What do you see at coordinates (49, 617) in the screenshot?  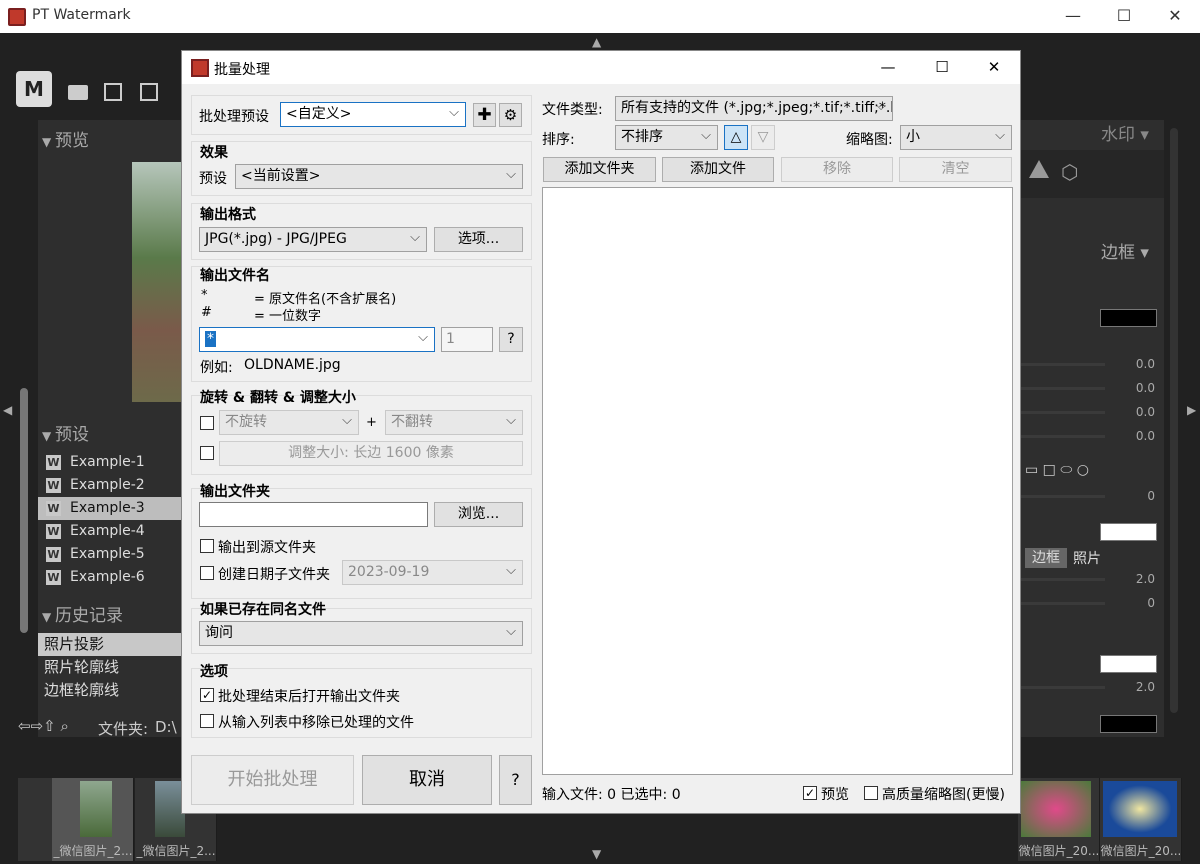 I see `triangle-down-icon: ▼` at bounding box center [49, 617].